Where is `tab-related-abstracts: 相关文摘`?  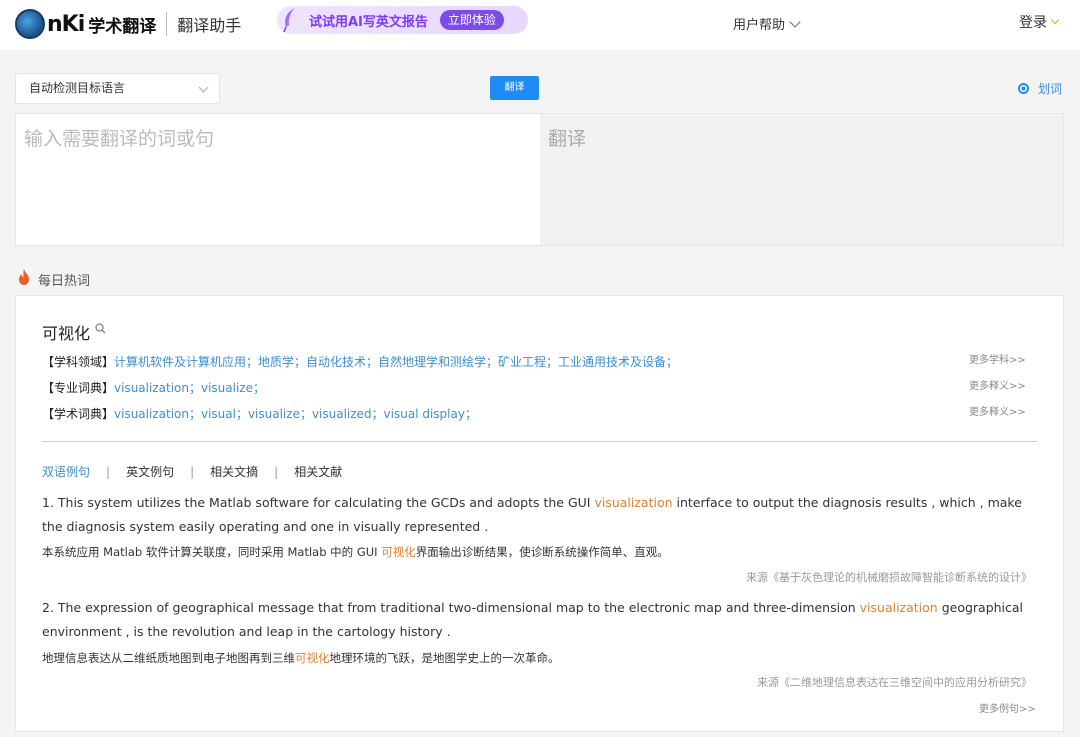
tab-related-abstracts: 相关文摘 is located at coordinates (234, 471).